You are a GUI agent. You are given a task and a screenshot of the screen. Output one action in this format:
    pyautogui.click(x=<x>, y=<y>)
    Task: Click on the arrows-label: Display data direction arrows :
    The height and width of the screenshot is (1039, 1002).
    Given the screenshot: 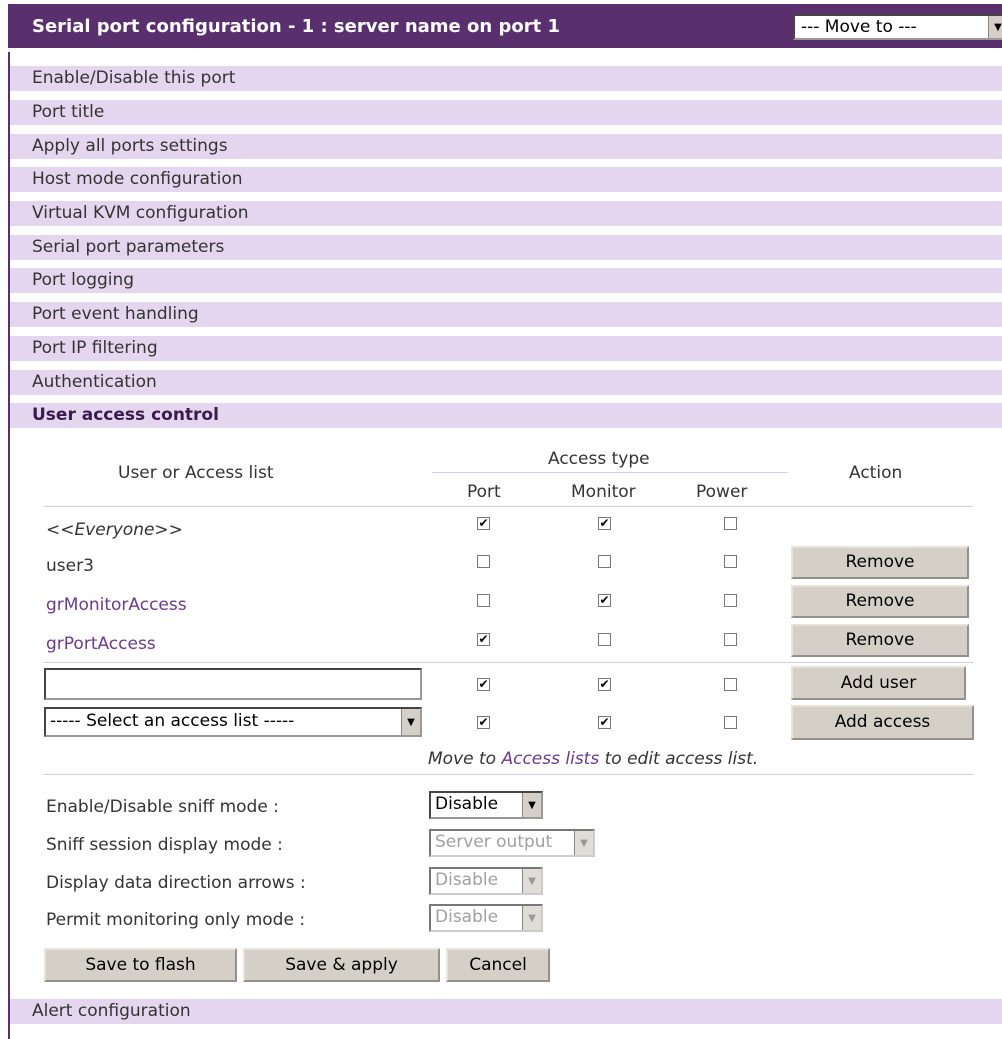 What is the action you would take?
    pyautogui.click(x=176, y=883)
    